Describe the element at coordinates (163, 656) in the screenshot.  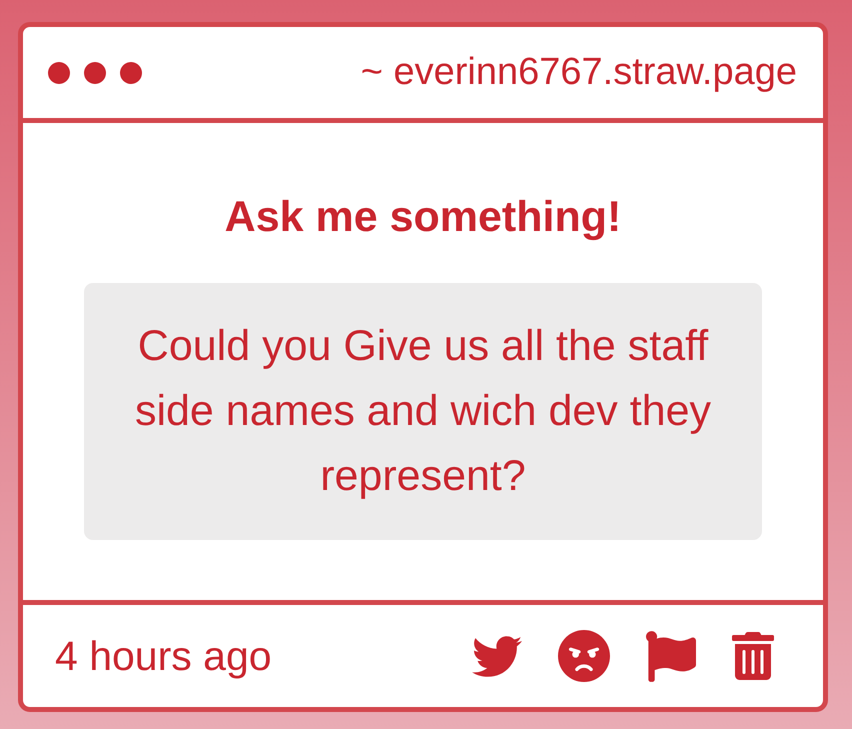
I see `timestamp-text: 4 hours ago` at that location.